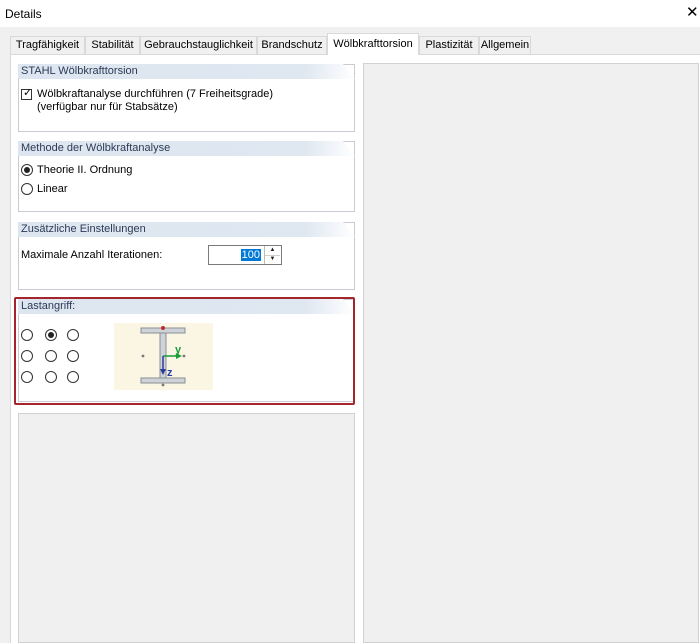 The image size is (700, 643). Describe the element at coordinates (505, 45) in the screenshot. I see `tab-allgemein: Allgemein` at that location.